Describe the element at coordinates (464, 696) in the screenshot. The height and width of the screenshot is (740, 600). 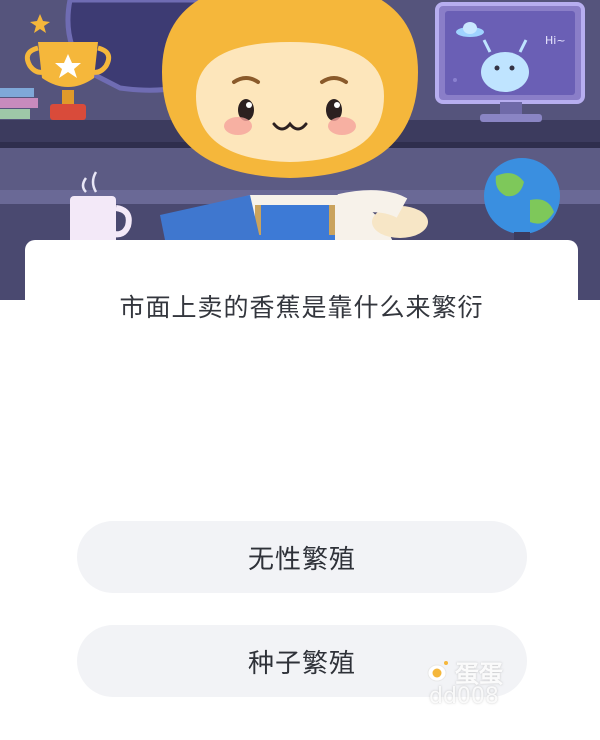
I see `watermark-sub: dd008` at that location.